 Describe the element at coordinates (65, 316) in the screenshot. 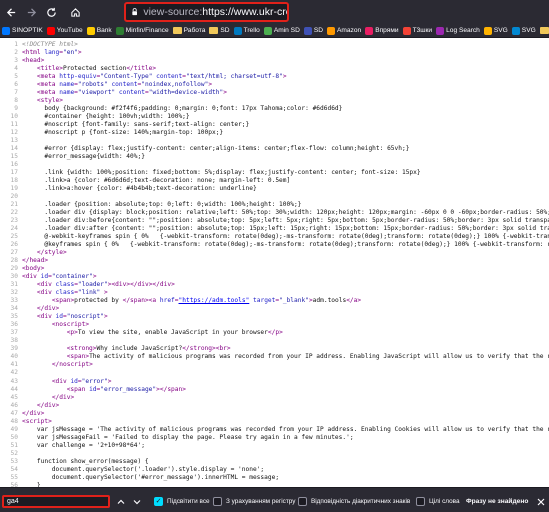

I see `source-code: <div id="noscript">` at that location.